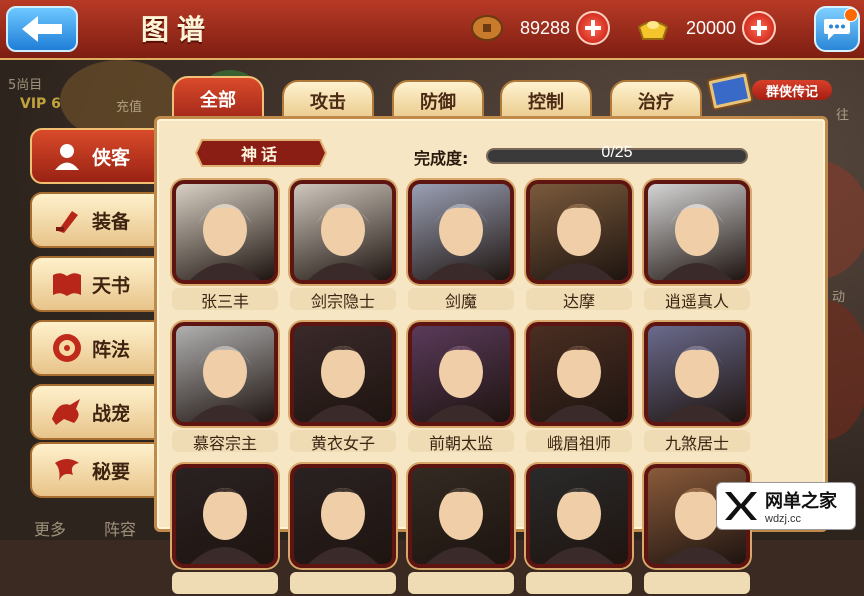  What do you see at coordinates (487, 28) in the screenshot?
I see `copper-coin-icon` at bounding box center [487, 28].